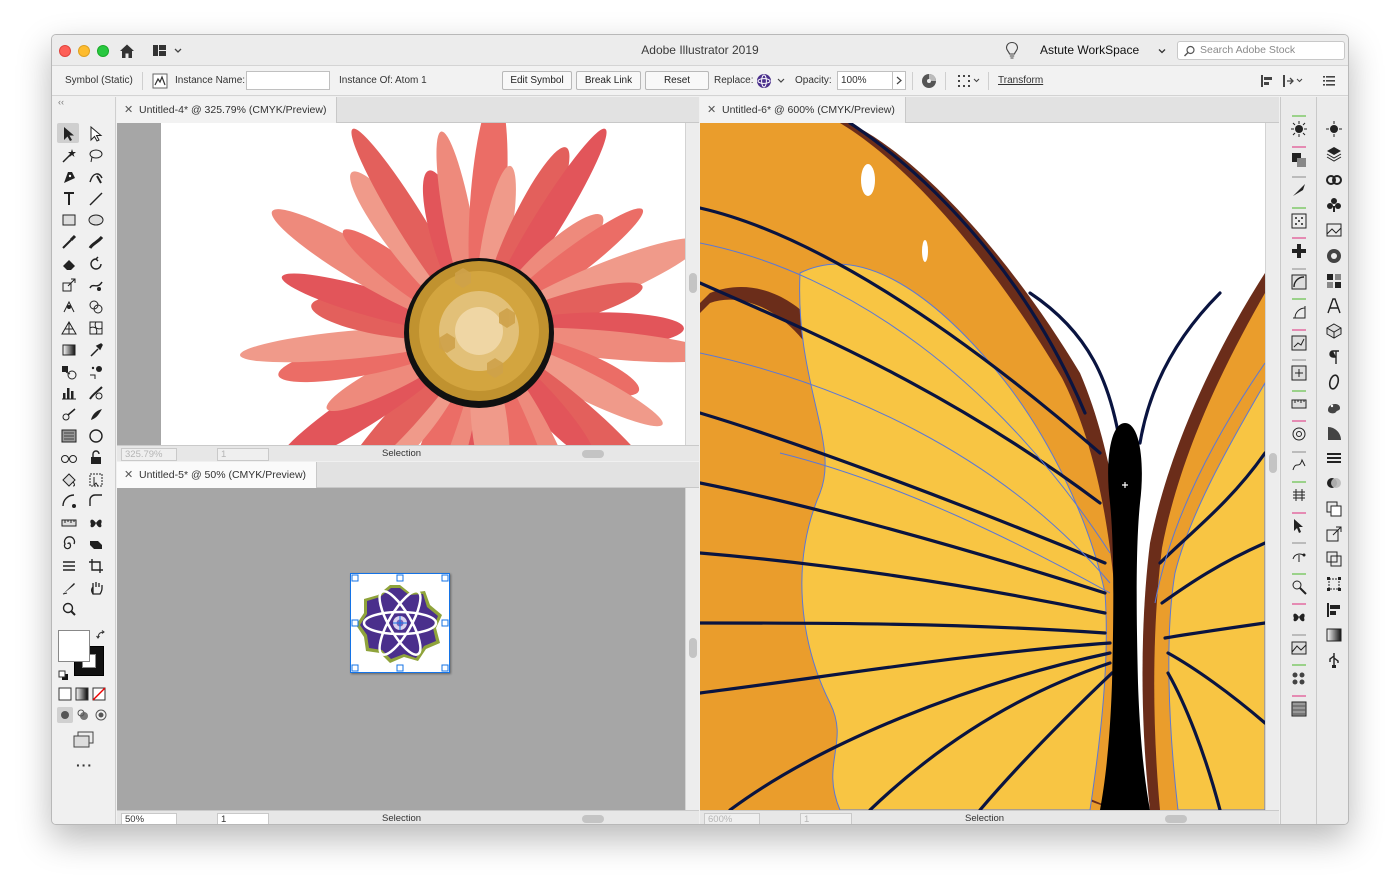 The image size is (1400, 892). Describe the element at coordinates (68, 435) in the screenshot. I see `texture-tool` at that location.